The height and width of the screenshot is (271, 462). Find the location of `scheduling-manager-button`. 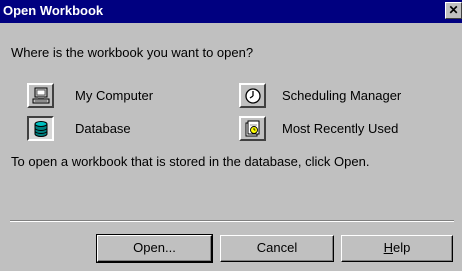

scheduling-manager-button is located at coordinates (252, 95).